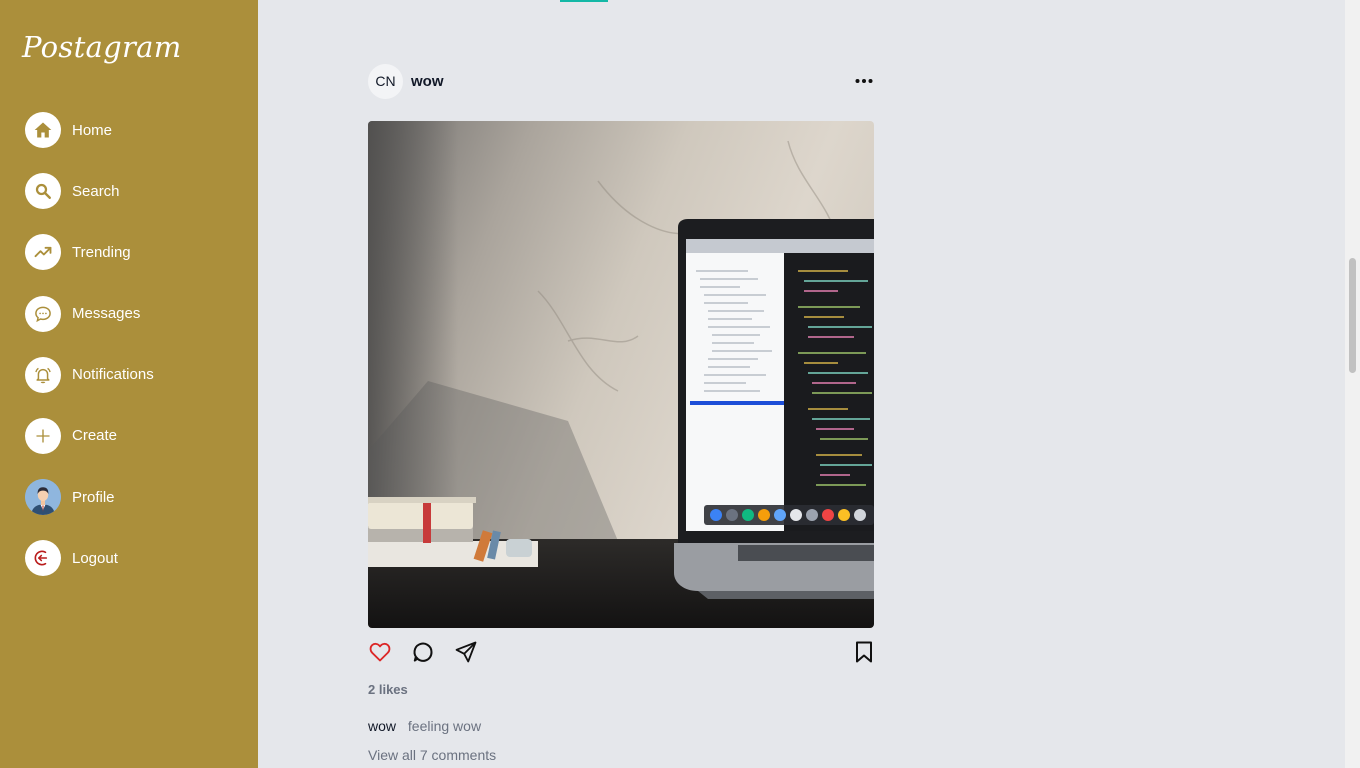  Describe the element at coordinates (432, 755) in the screenshot. I see `view-comments-link: View all 7 comments` at that location.